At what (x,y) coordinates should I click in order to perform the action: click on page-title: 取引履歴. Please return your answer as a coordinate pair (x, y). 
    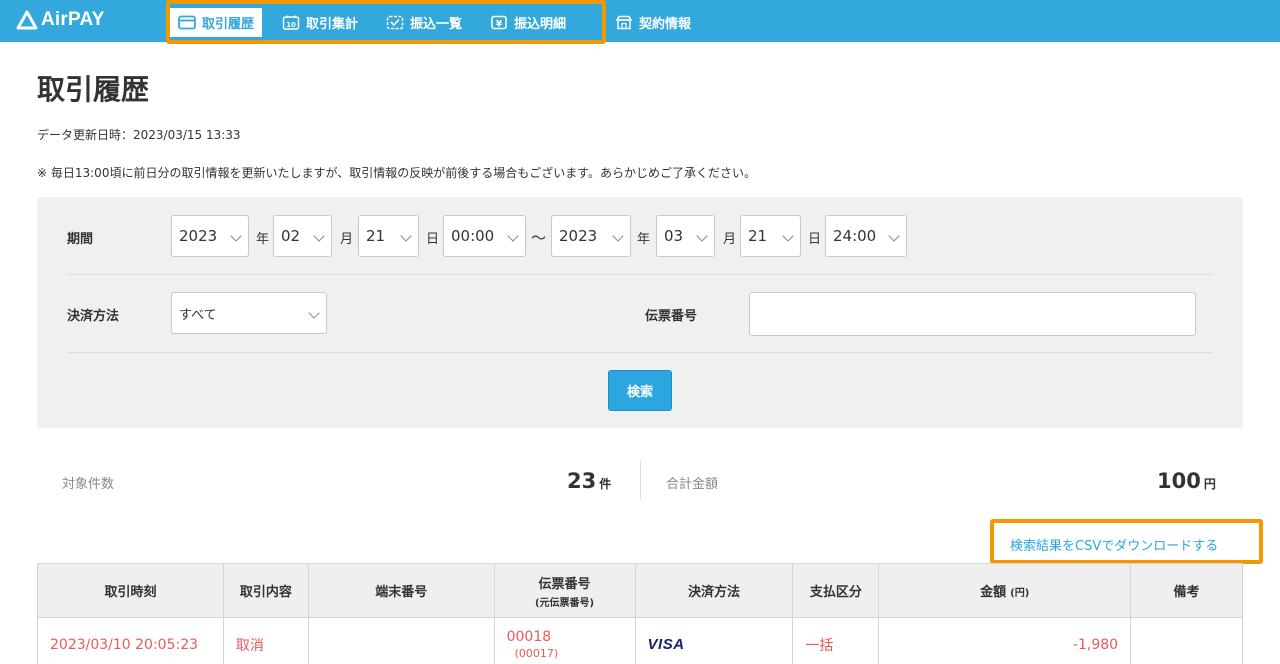
    Looking at the image, I should click on (93, 89).